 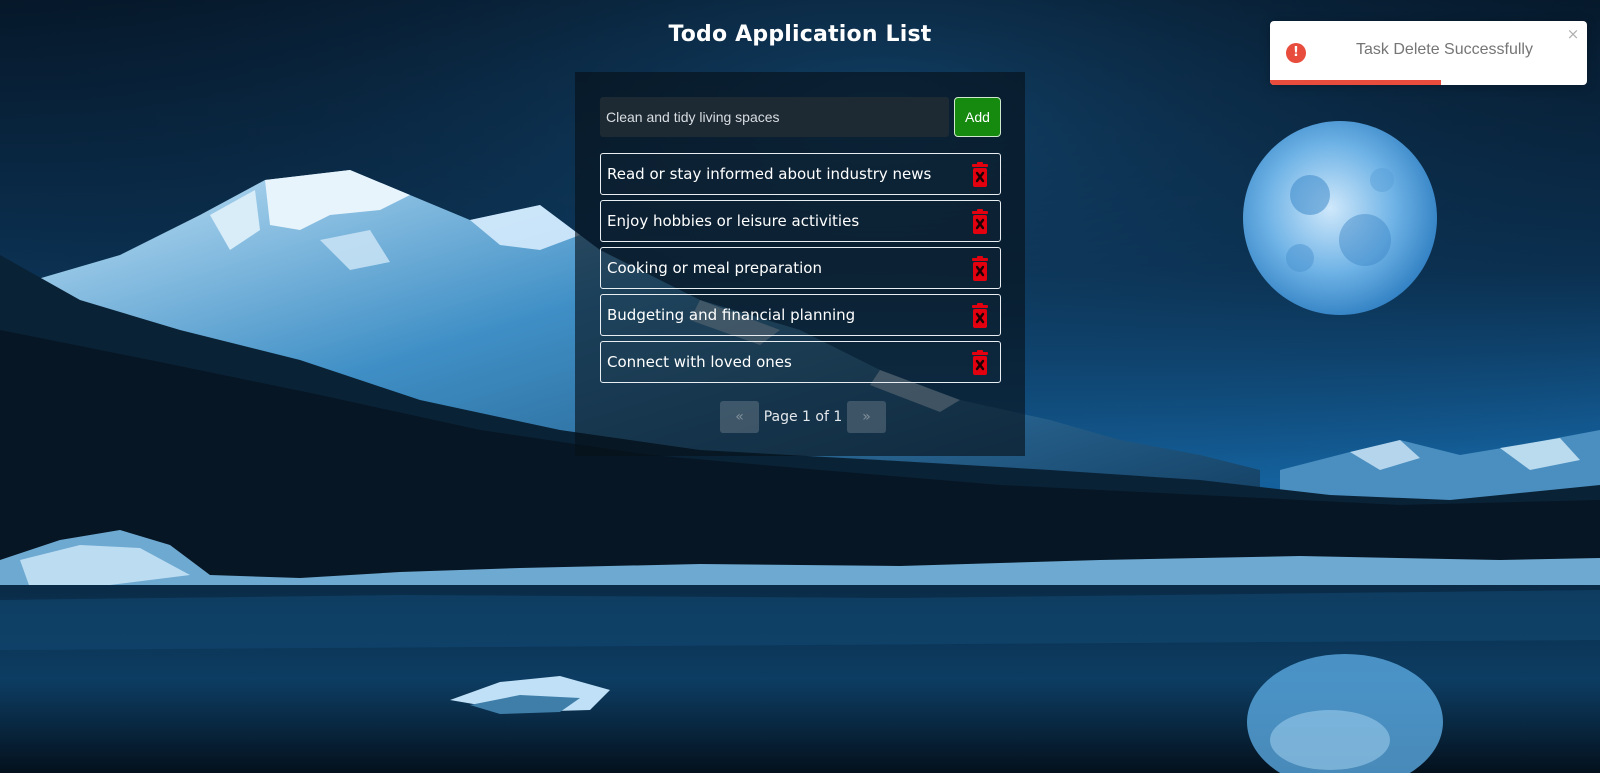 What do you see at coordinates (699, 362) in the screenshot?
I see `task-text: Connect with loved ones` at bounding box center [699, 362].